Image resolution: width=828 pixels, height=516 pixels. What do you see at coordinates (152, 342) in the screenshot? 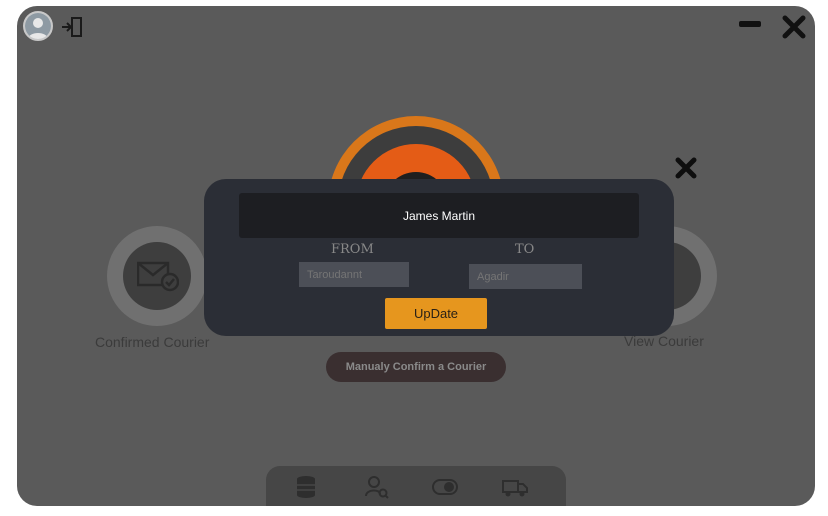
I see `confirmed-courier-label: Confirmed Courier` at bounding box center [152, 342].